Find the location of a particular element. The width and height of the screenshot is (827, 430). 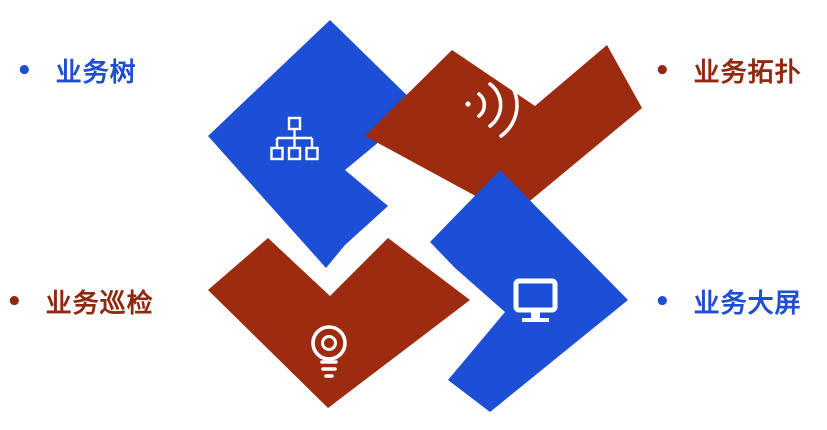

label-text-tree: 业务树 is located at coordinates (96, 73).